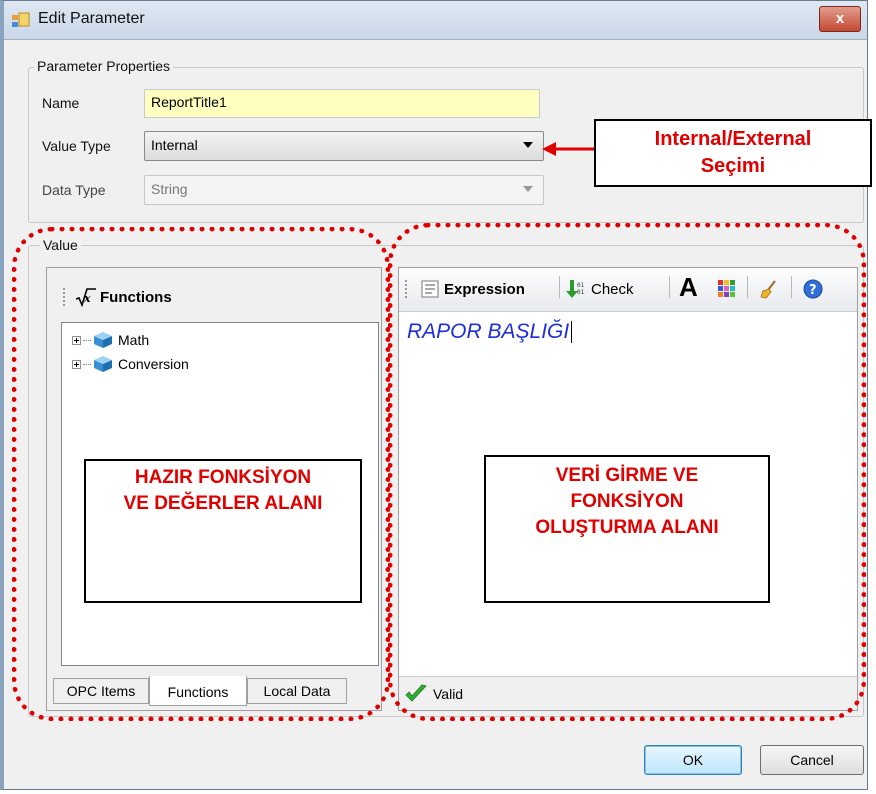  I want to click on value-type-annotation: Internal/External Seçimi, so click(733, 153).